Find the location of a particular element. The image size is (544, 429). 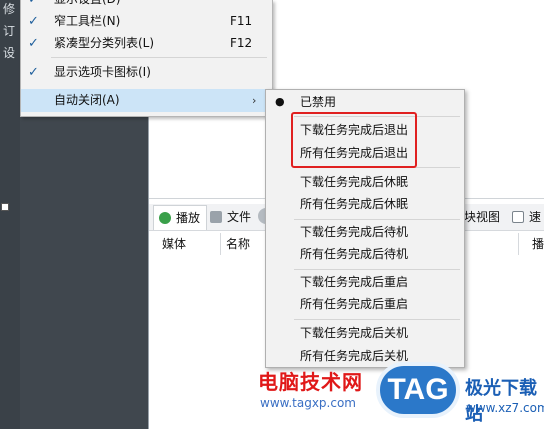

column-header-name: 名称 is located at coordinates (238, 244).